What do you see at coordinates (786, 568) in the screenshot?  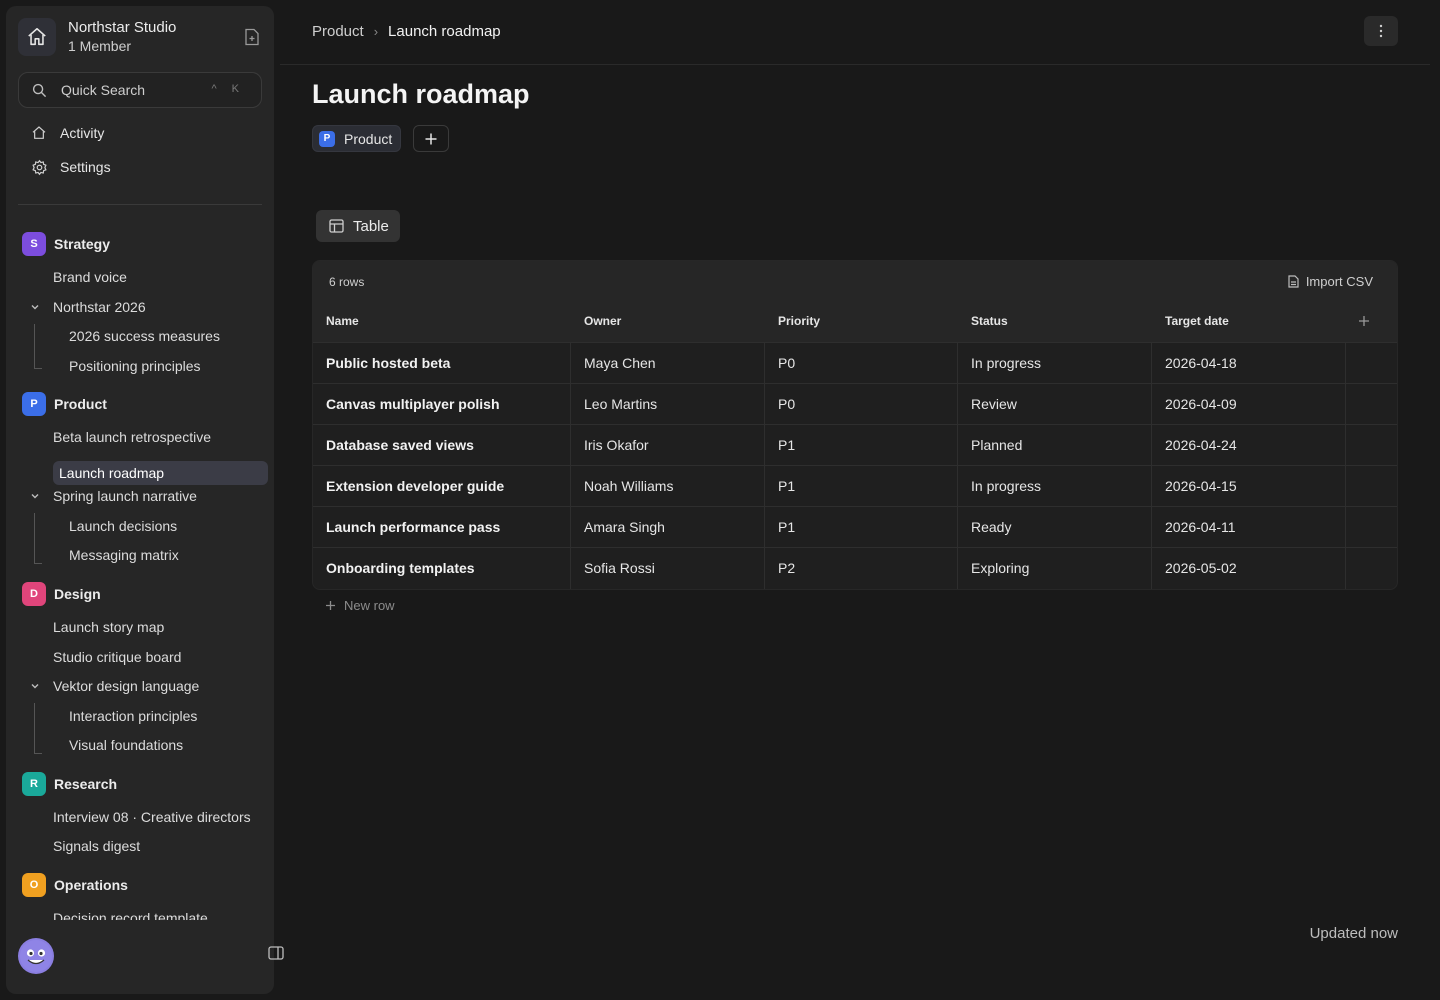 I see `cell-priority: P2` at bounding box center [786, 568].